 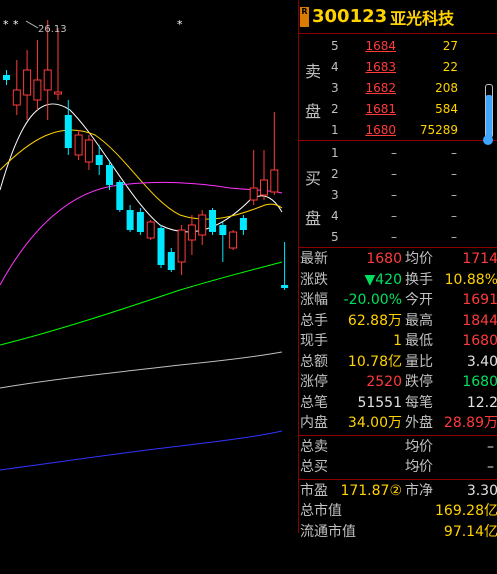 What do you see at coordinates (314, 423) in the screenshot?
I see `stat-label: 内盘` at bounding box center [314, 423].